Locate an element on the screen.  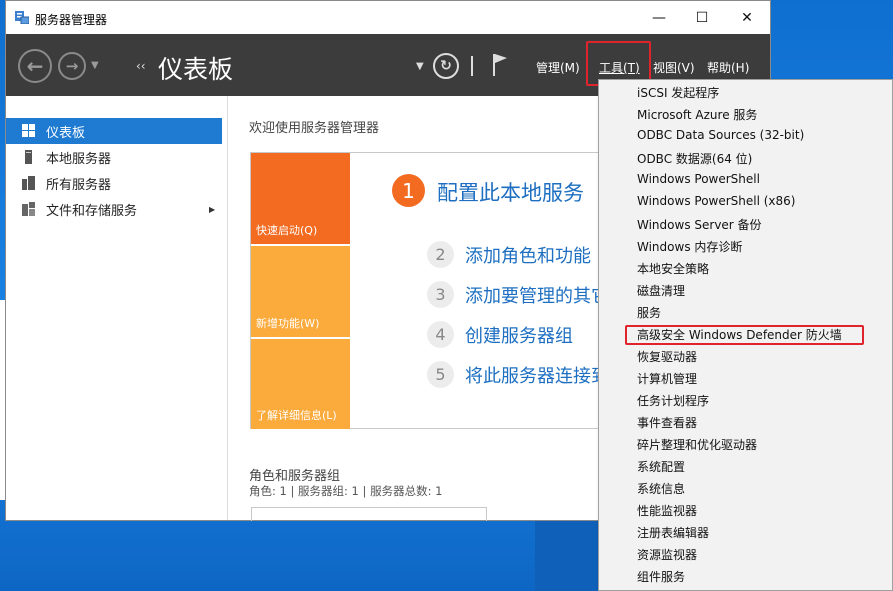
menu-item: 服务 is located at coordinates (649, 312).